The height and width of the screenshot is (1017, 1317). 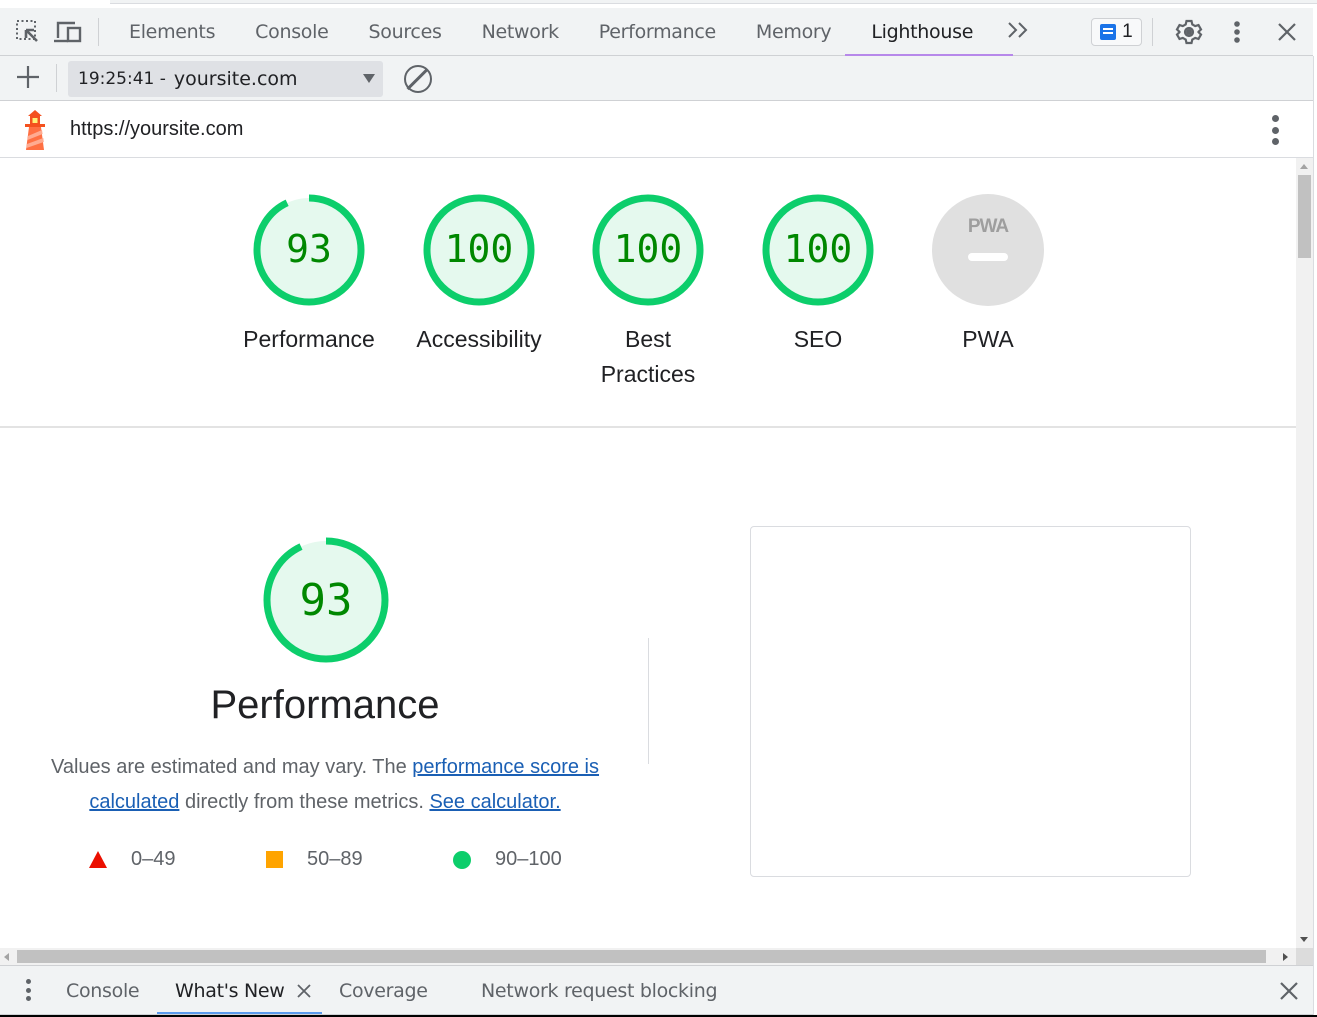 I want to click on gauge-pwa: PWA PWA, so click(x=988, y=274).